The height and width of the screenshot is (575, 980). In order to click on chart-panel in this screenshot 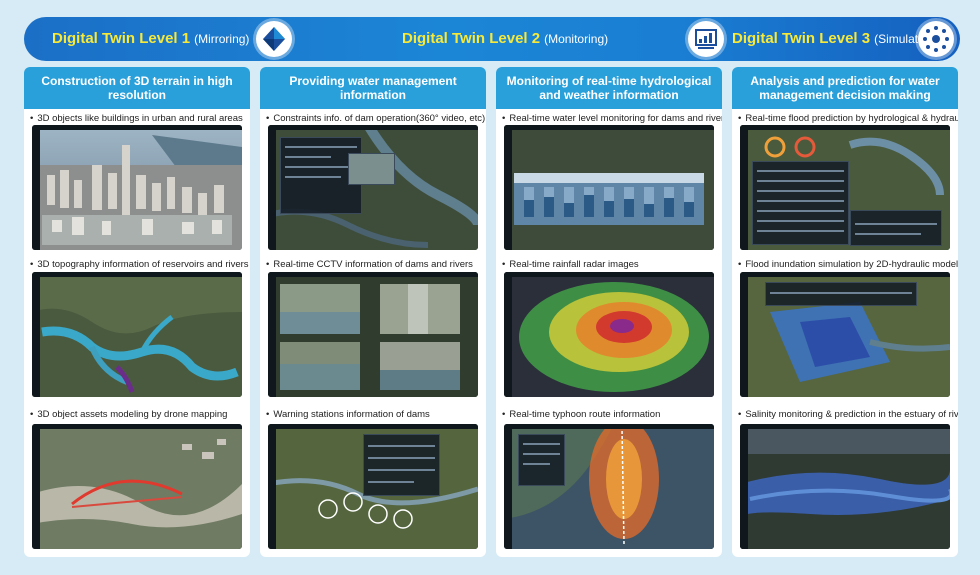, I will do `click(896, 228)`.